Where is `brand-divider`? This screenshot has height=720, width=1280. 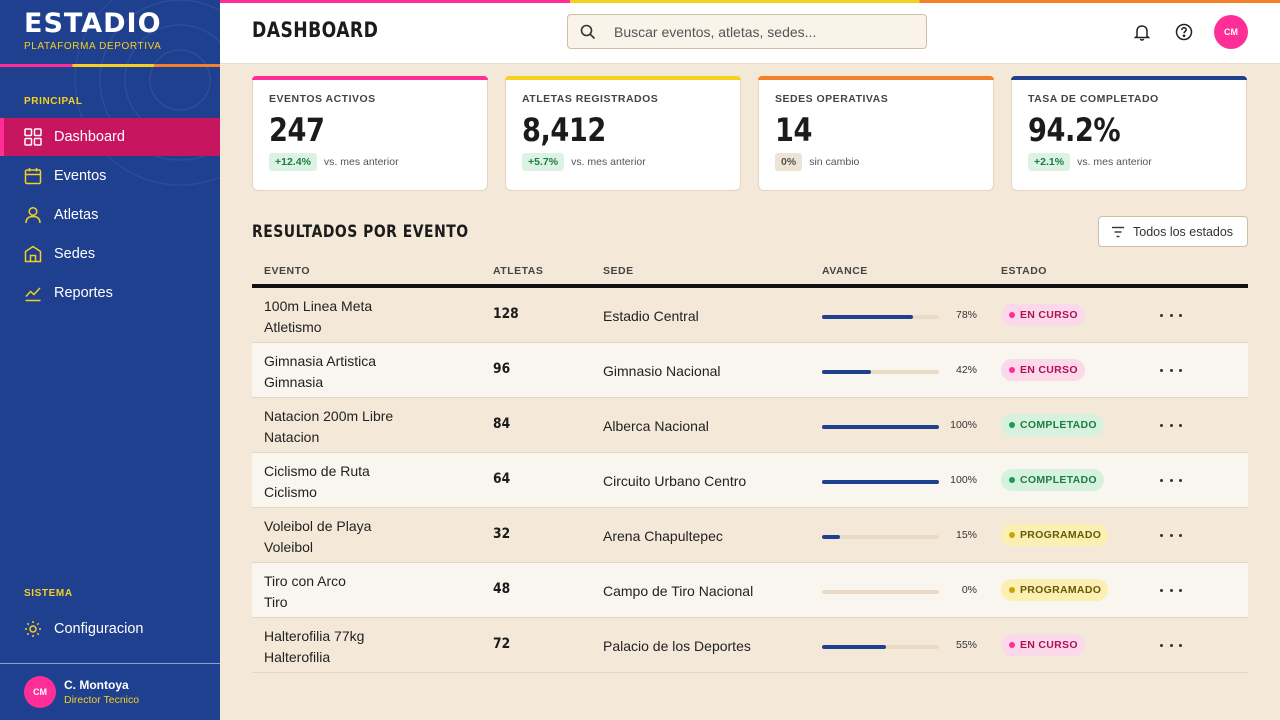 brand-divider is located at coordinates (110, 65).